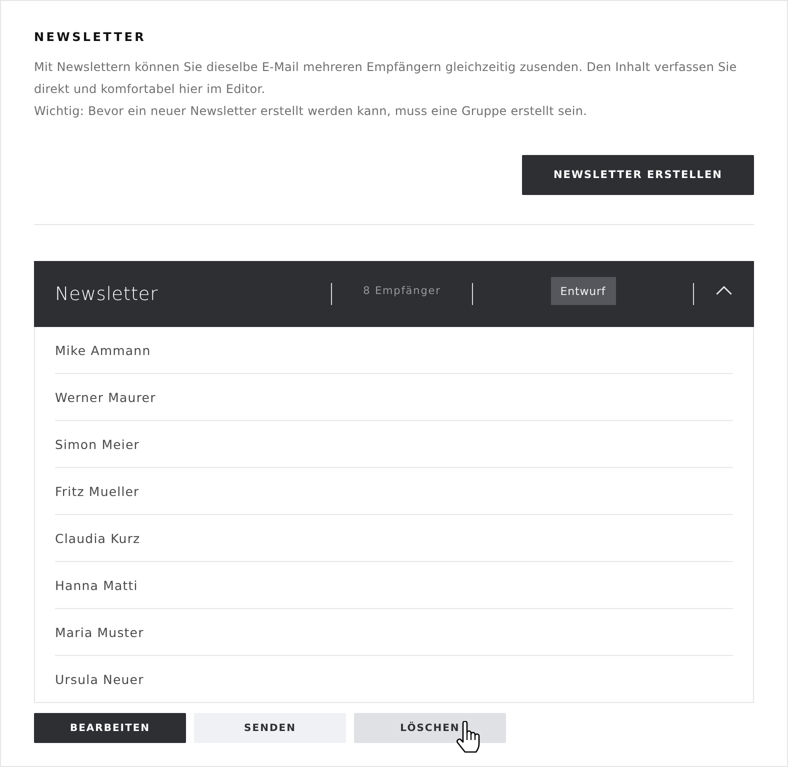 The width and height of the screenshot is (788, 767). I want to click on chevron-up-icon, so click(724, 290).